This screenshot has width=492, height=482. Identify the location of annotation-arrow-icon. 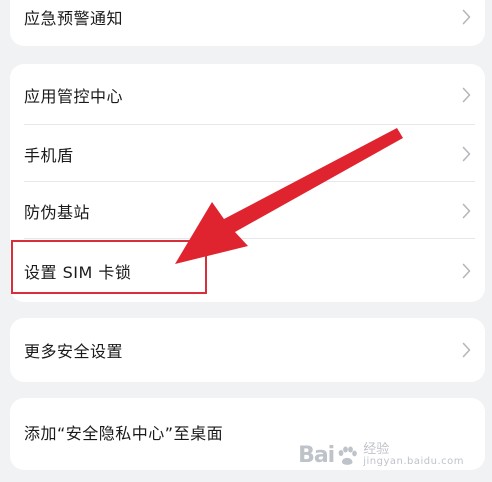
(289, 196).